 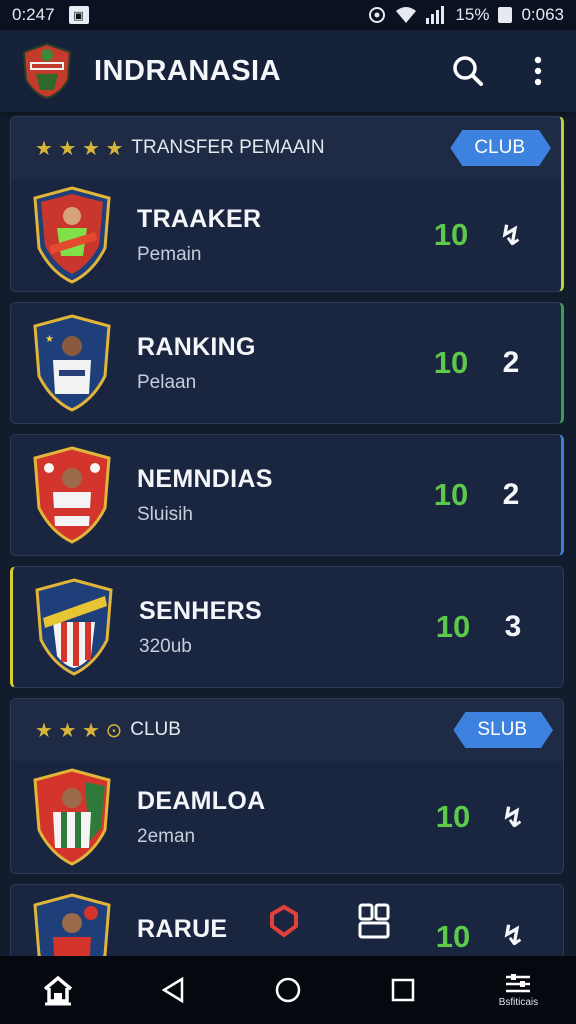 I want to click on player-subtitle: Pemain, so click(x=169, y=254).